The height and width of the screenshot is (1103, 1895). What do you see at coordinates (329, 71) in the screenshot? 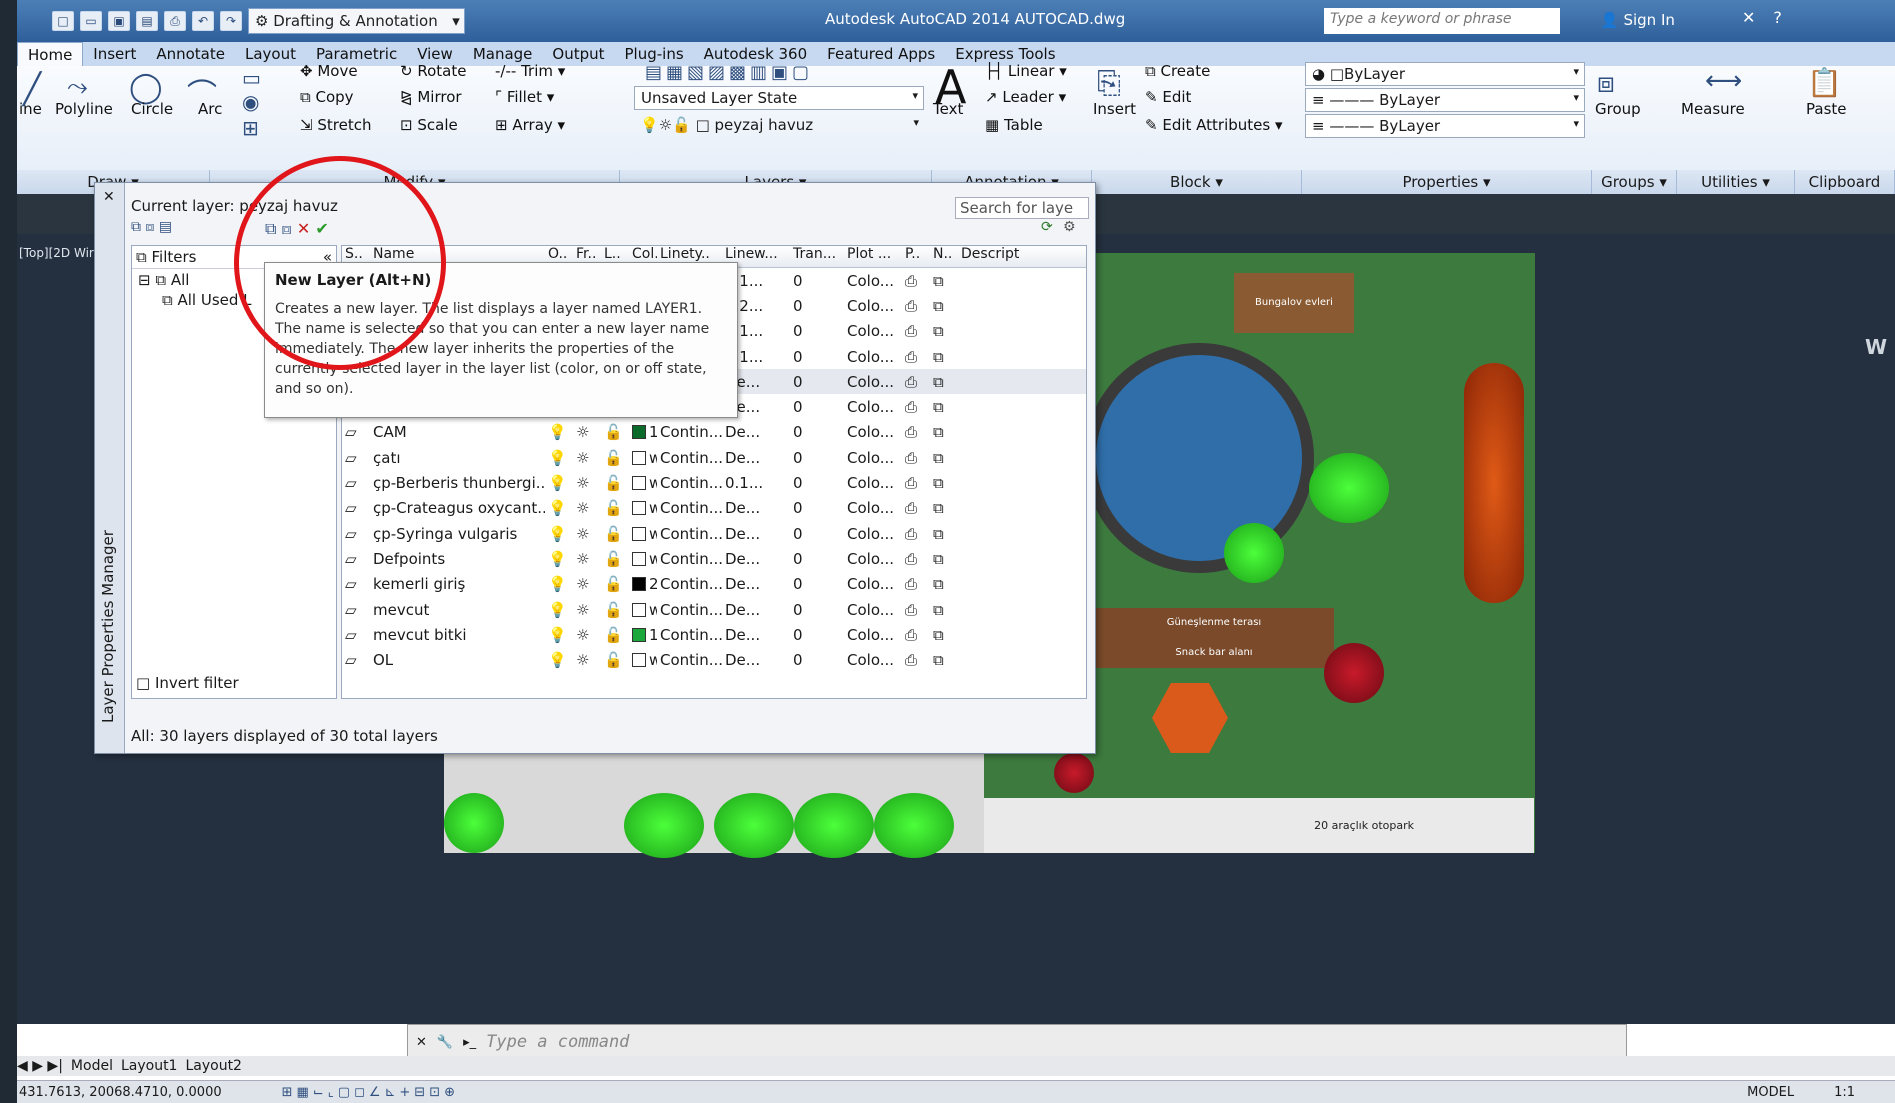
I see `move-button: ✥ Move` at bounding box center [329, 71].